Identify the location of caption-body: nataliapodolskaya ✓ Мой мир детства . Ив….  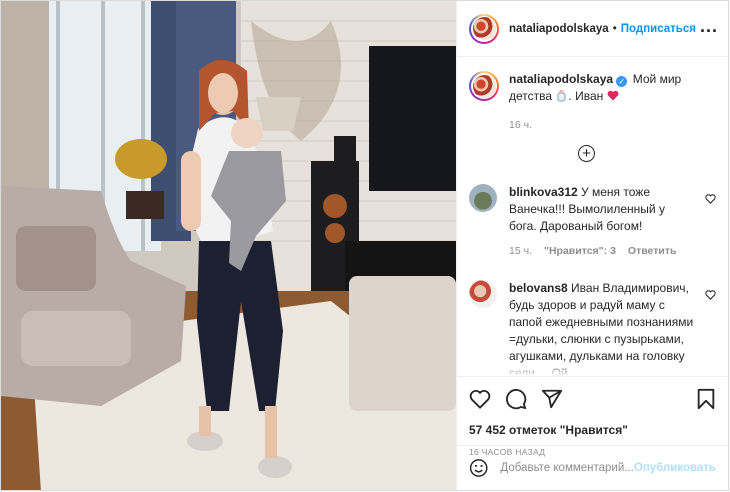
(612, 88).